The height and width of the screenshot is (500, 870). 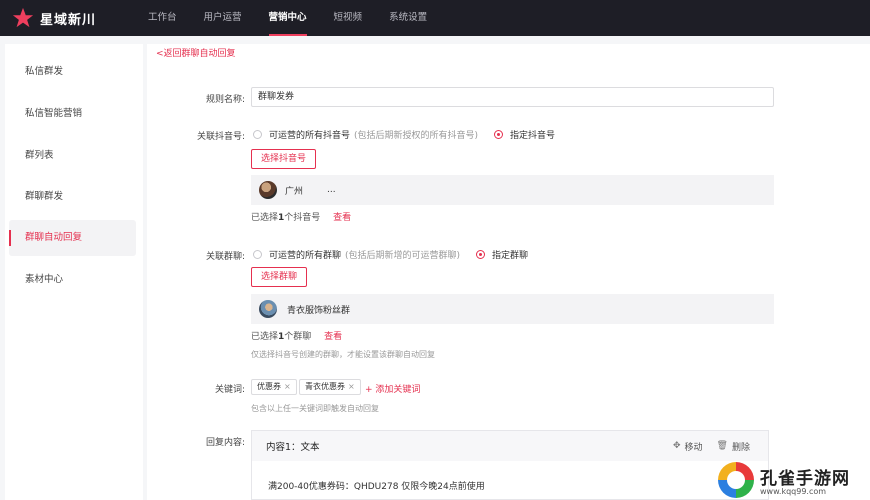 I want to click on reply-label: 回复内容:, so click(x=225, y=443).